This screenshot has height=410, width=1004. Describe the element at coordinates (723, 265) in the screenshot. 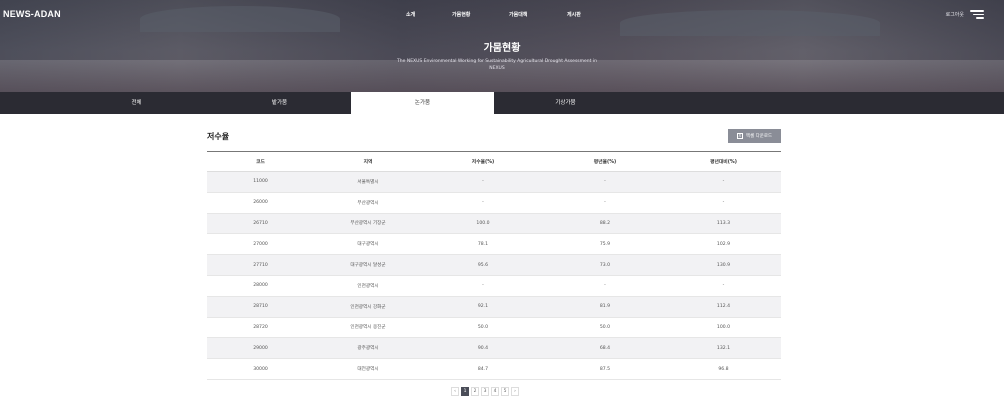

I see `cell-vs-normal: 130.9` at that location.